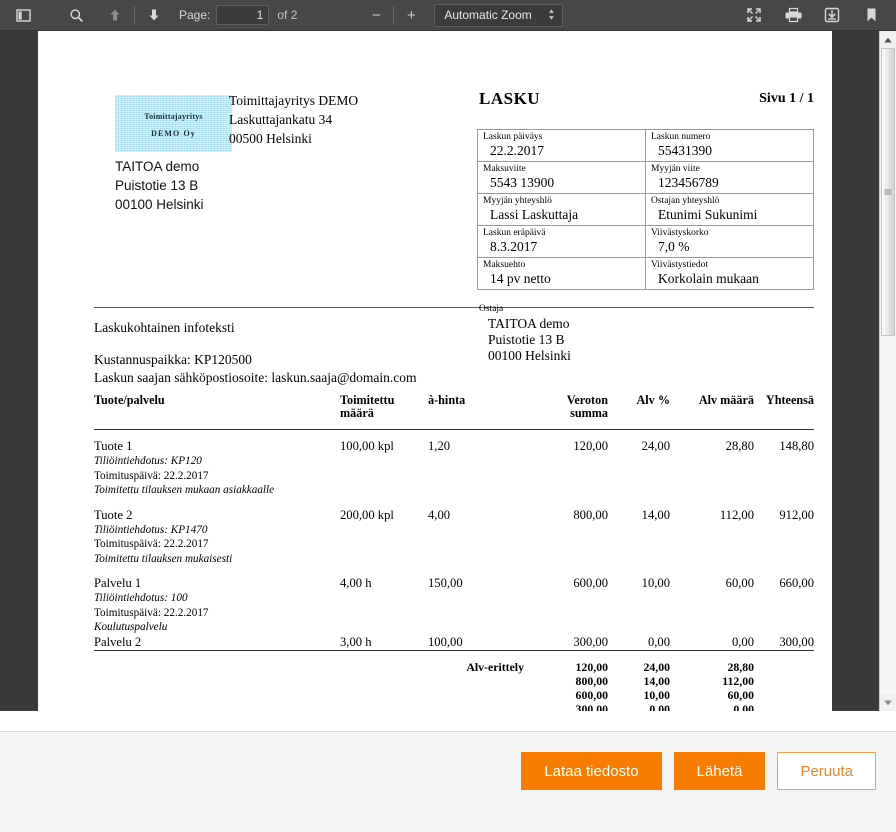 This screenshot has height=832, width=896. I want to click on col-net-line1: Veroton, so click(587, 400).